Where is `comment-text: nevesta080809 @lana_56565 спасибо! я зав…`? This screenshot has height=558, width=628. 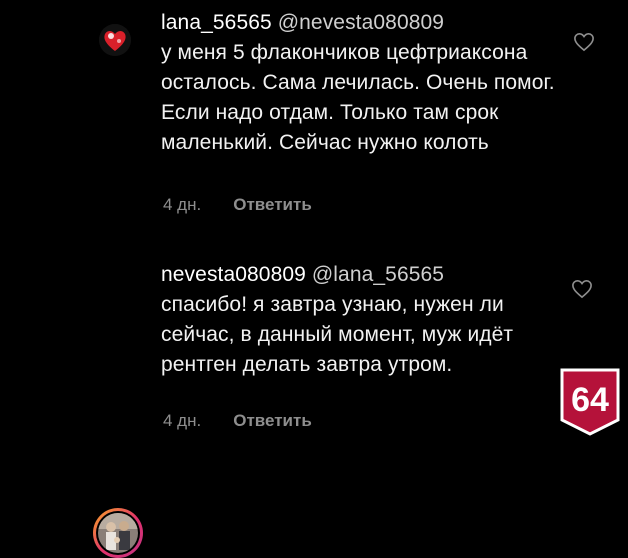 comment-text: nevesta080809 @lana_56565 спасибо! я зав… is located at coordinates (361, 320).